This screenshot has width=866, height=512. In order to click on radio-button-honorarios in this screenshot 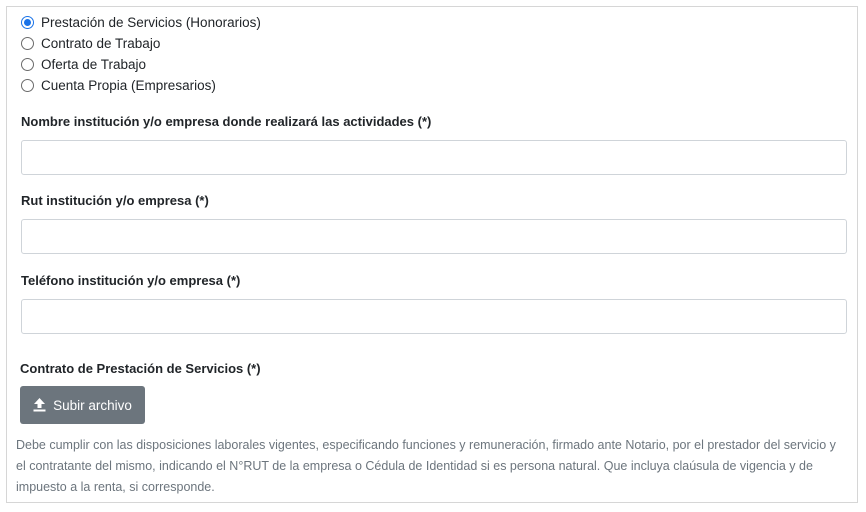, I will do `click(27, 22)`.